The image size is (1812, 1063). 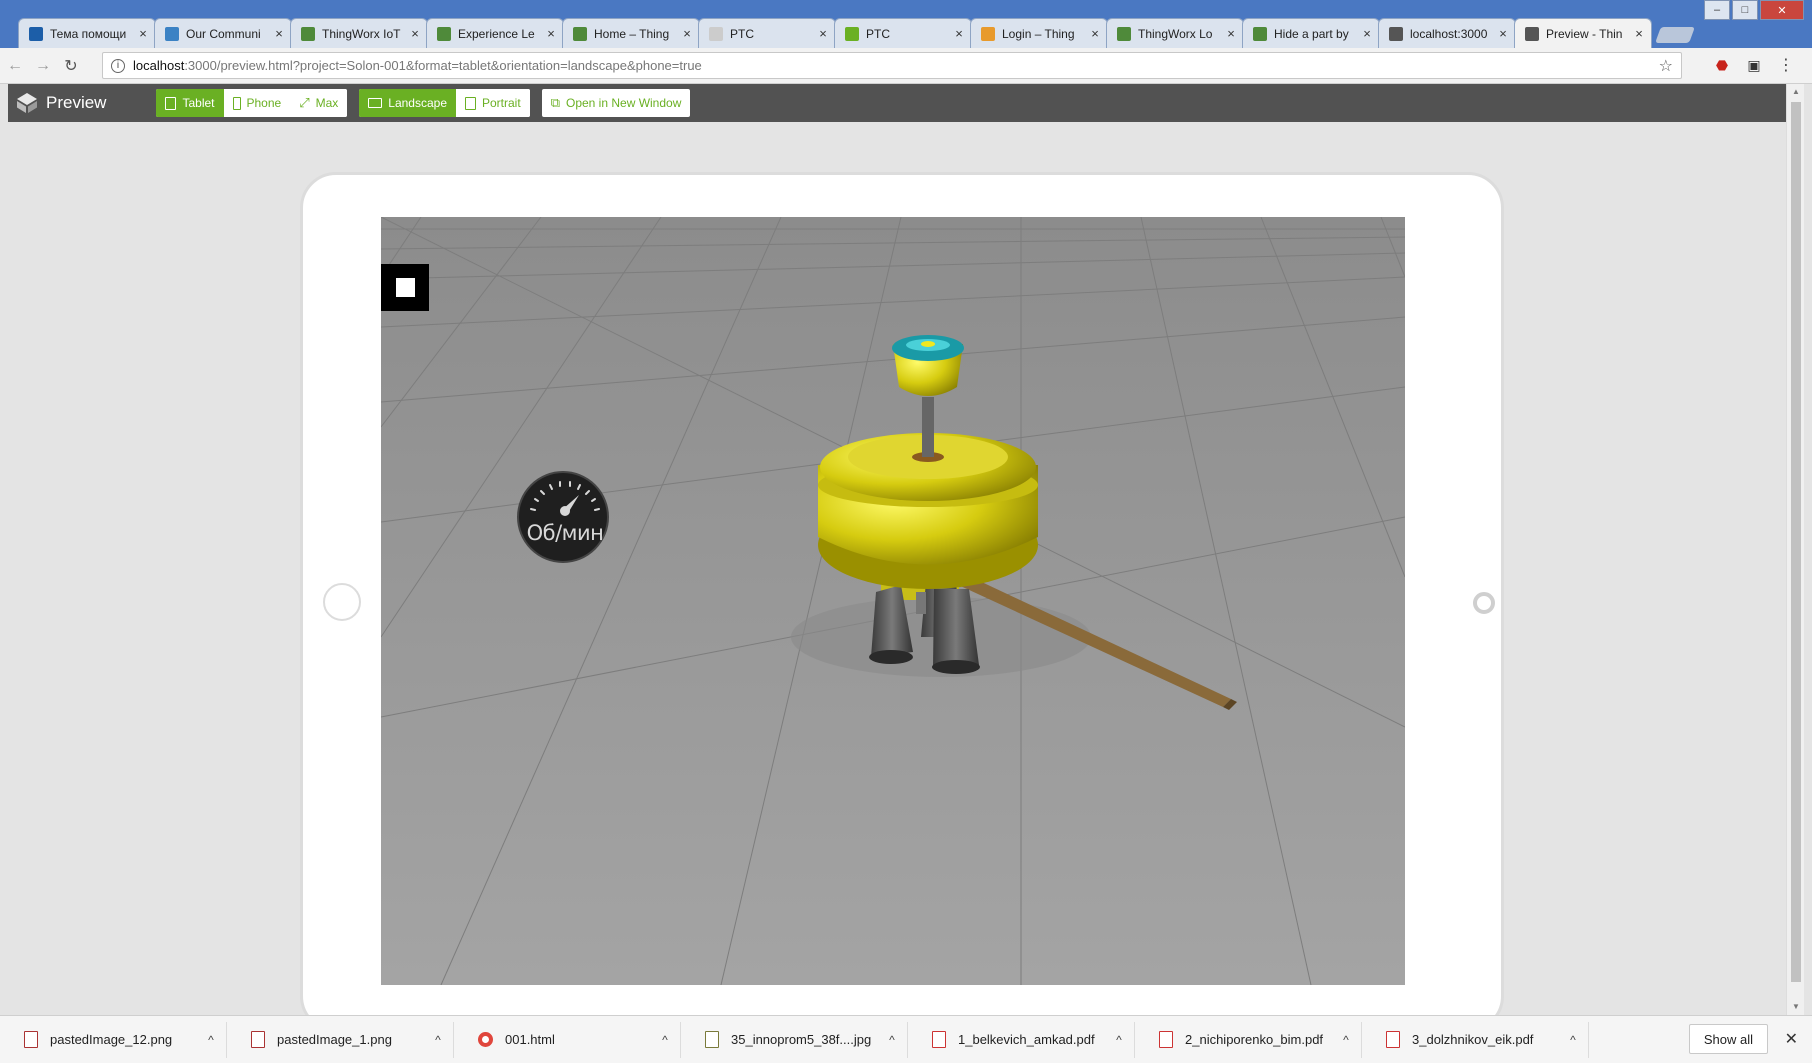 I want to click on rpm-gauge-button: Об/мин, so click(x=563, y=517).